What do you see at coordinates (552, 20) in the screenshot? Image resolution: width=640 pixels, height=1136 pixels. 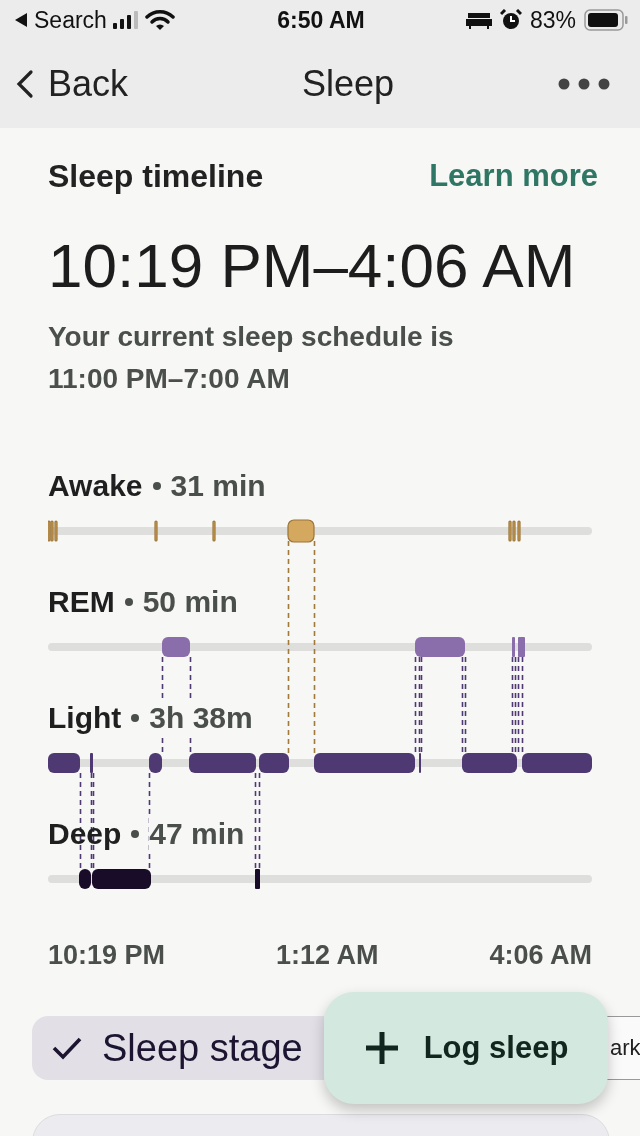 I see `battery-percent: 83%` at bounding box center [552, 20].